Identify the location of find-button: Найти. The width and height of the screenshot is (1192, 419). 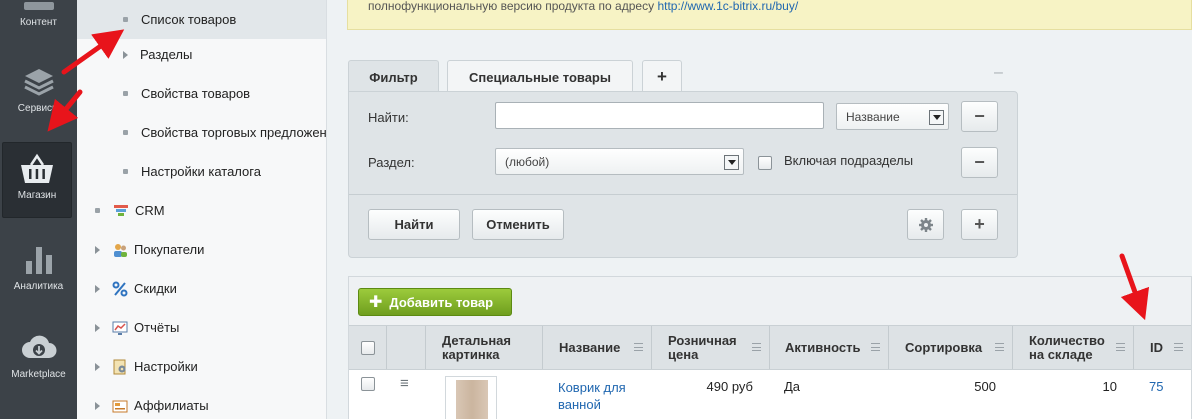
(414, 224).